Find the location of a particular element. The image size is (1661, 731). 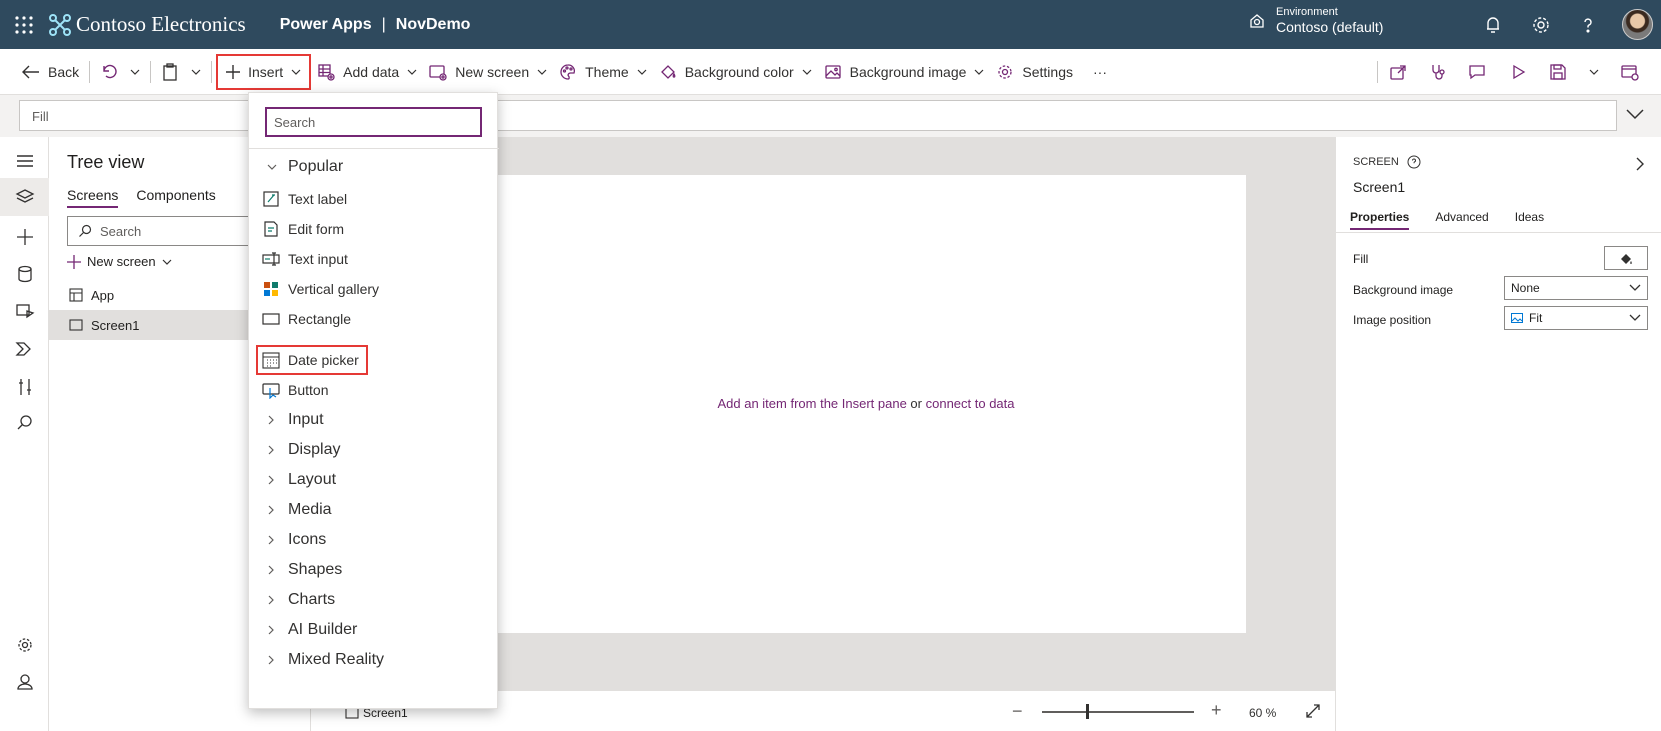

category-ai-builder: AI Builder is located at coordinates (374, 630).